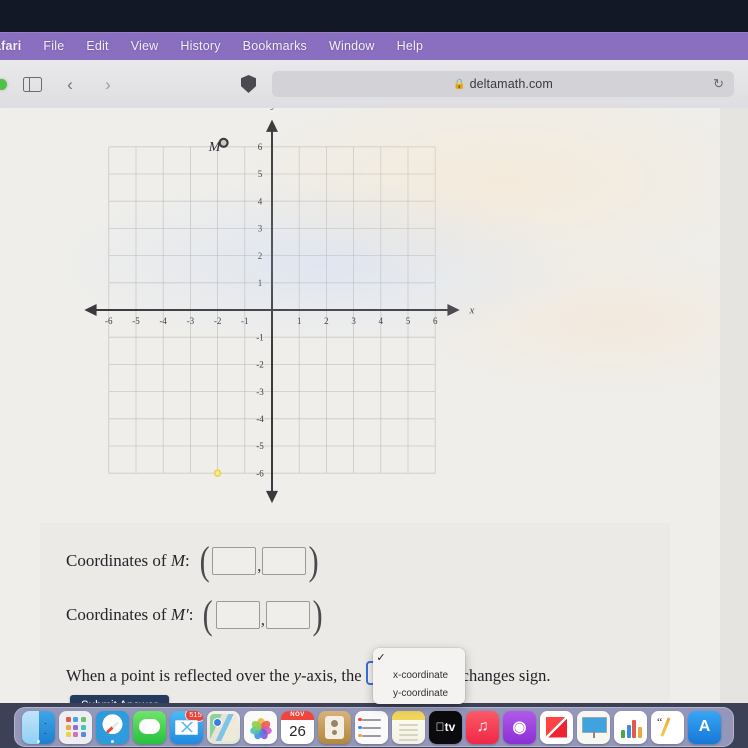 This screenshot has width=748, height=748. I want to click on dock-icon-calendar: NOV 26, so click(297, 727).